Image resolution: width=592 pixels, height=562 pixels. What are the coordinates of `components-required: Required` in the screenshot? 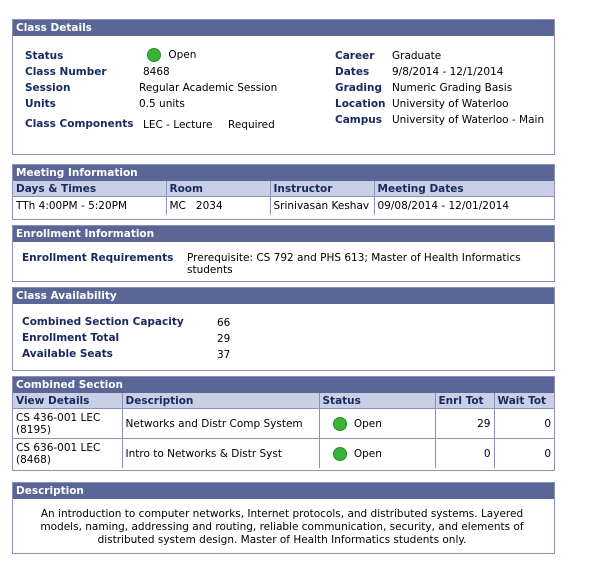 It's located at (251, 125).